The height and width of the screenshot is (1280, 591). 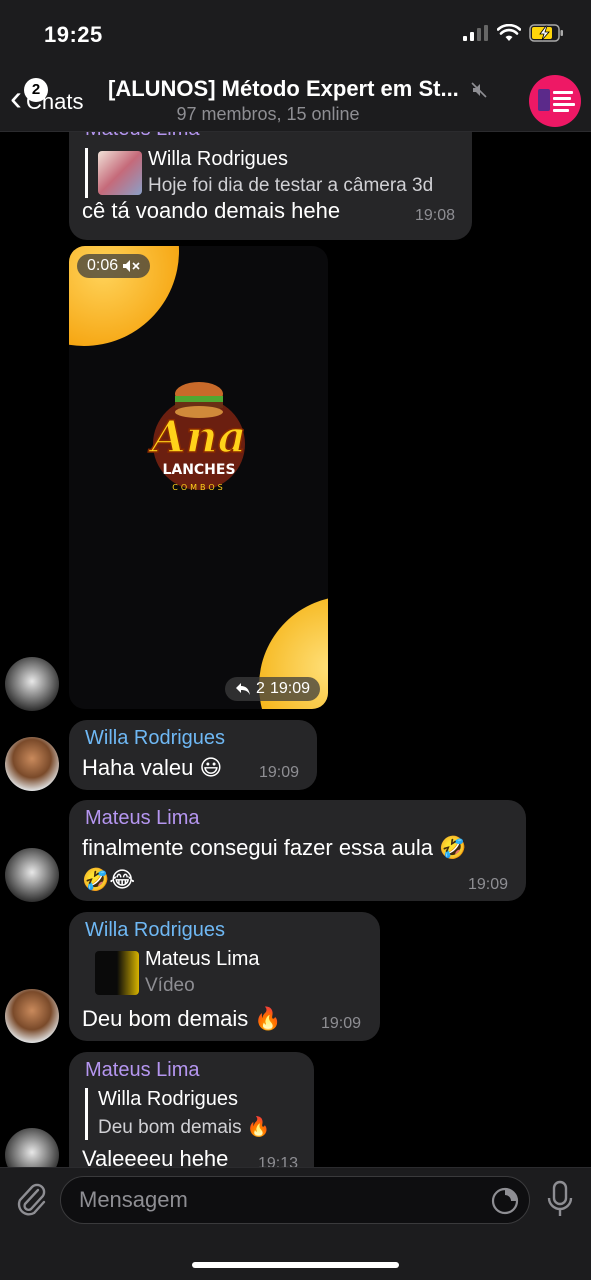 I want to click on message-input, so click(x=279, y=1200).